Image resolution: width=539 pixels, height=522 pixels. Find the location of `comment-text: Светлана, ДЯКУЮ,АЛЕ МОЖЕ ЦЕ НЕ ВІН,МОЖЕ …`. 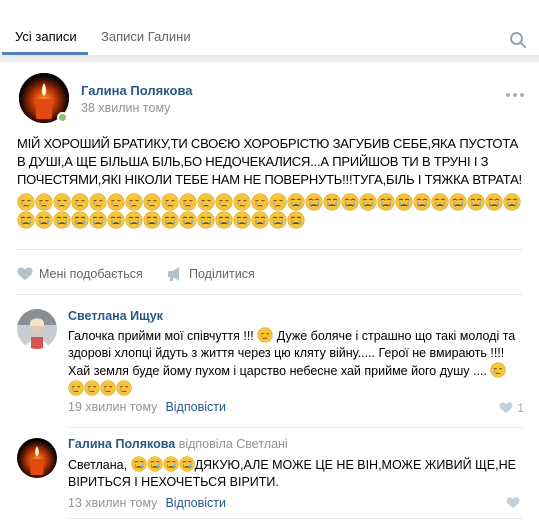

comment-text: Светлана, ДЯКУЮ,АЛЕ МОЖЕ ЦЕ НЕ ВІН,МОЖЕ … is located at coordinates (293, 473).